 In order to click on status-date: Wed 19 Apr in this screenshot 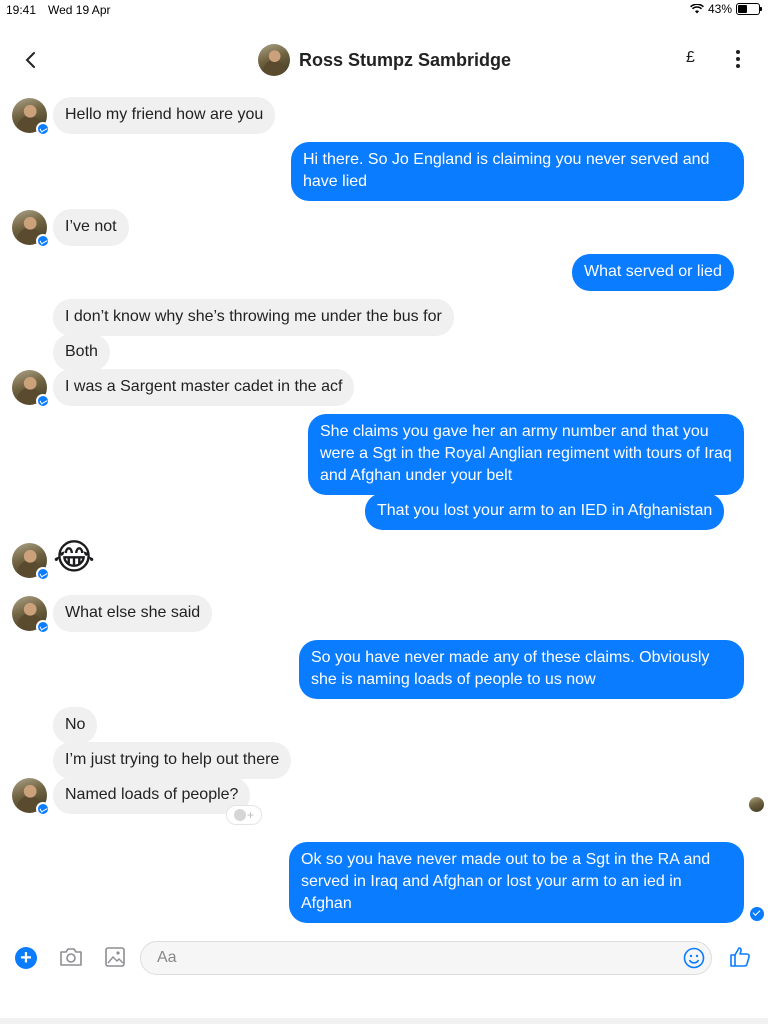, I will do `click(79, 10)`.